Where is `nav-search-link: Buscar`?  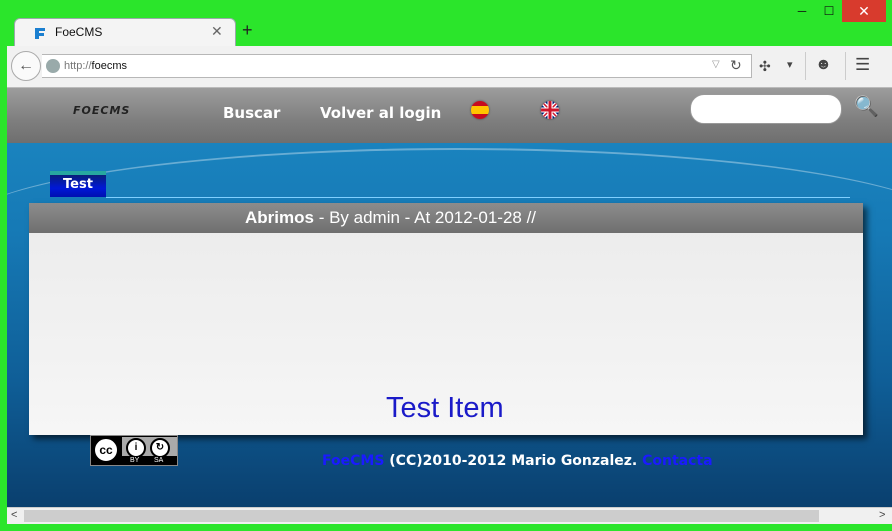 nav-search-link: Buscar is located at coordinates (251, 113).